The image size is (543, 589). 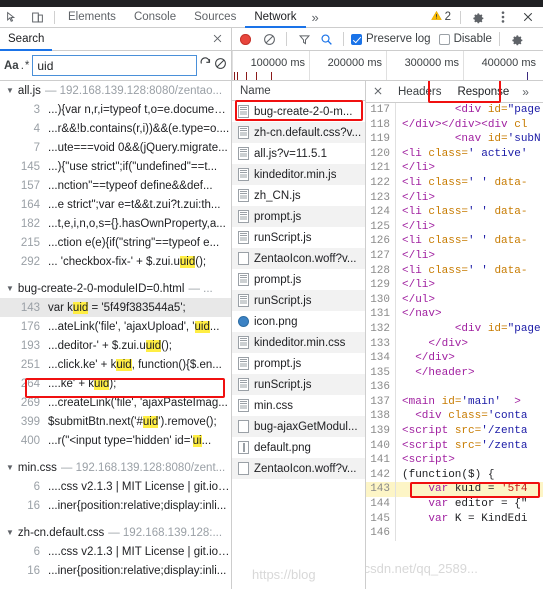 What do you see at coordinates (454, 490) in the screenshot?
I see `code-line: 143 var kuid = '5f4` at bounding box center [454, 490].